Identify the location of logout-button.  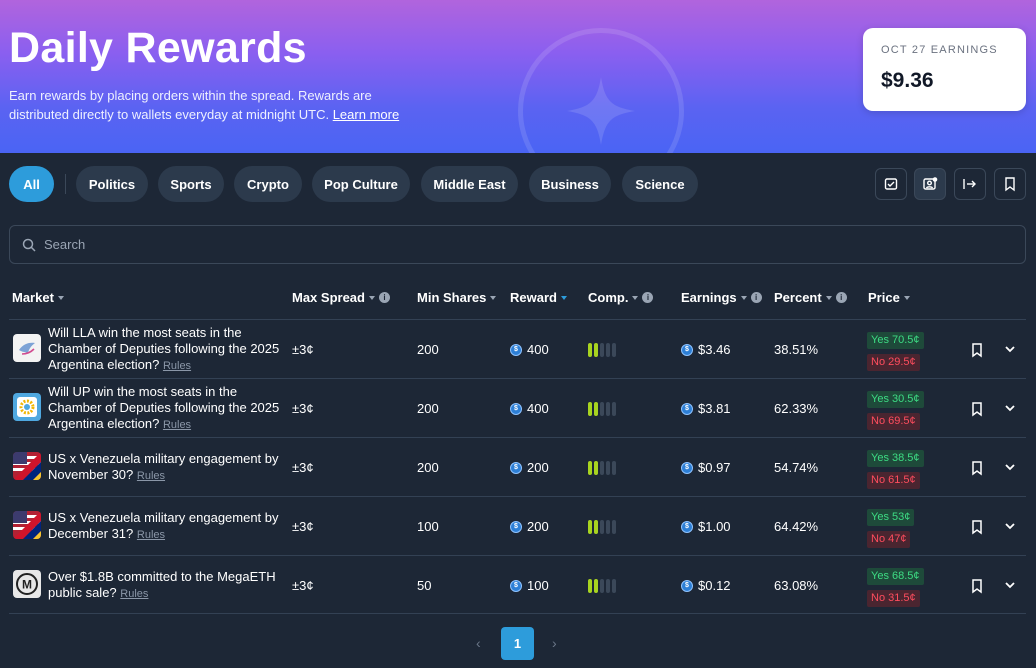
(970, 184).